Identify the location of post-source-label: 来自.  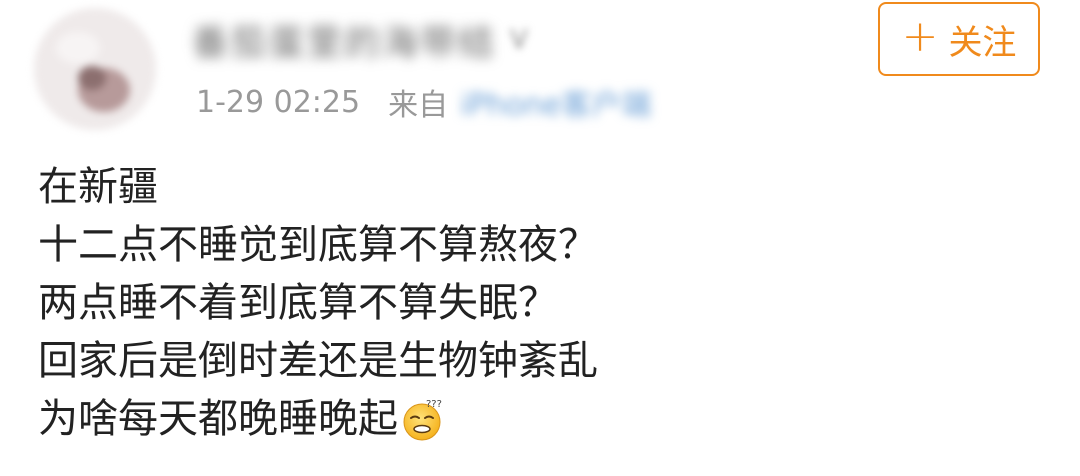
(418, 105).